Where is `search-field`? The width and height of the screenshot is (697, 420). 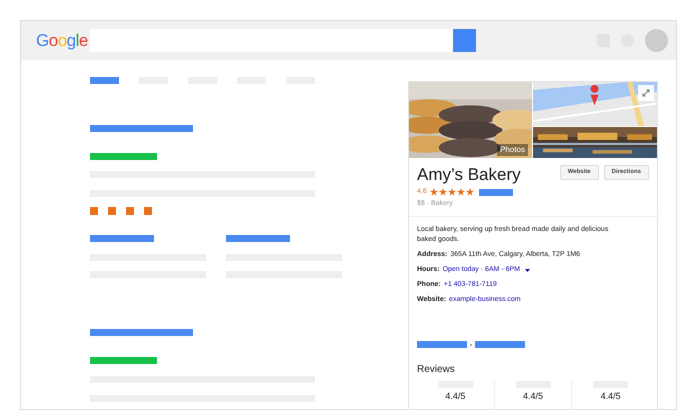 search-field is located at coordinates (283, 40).